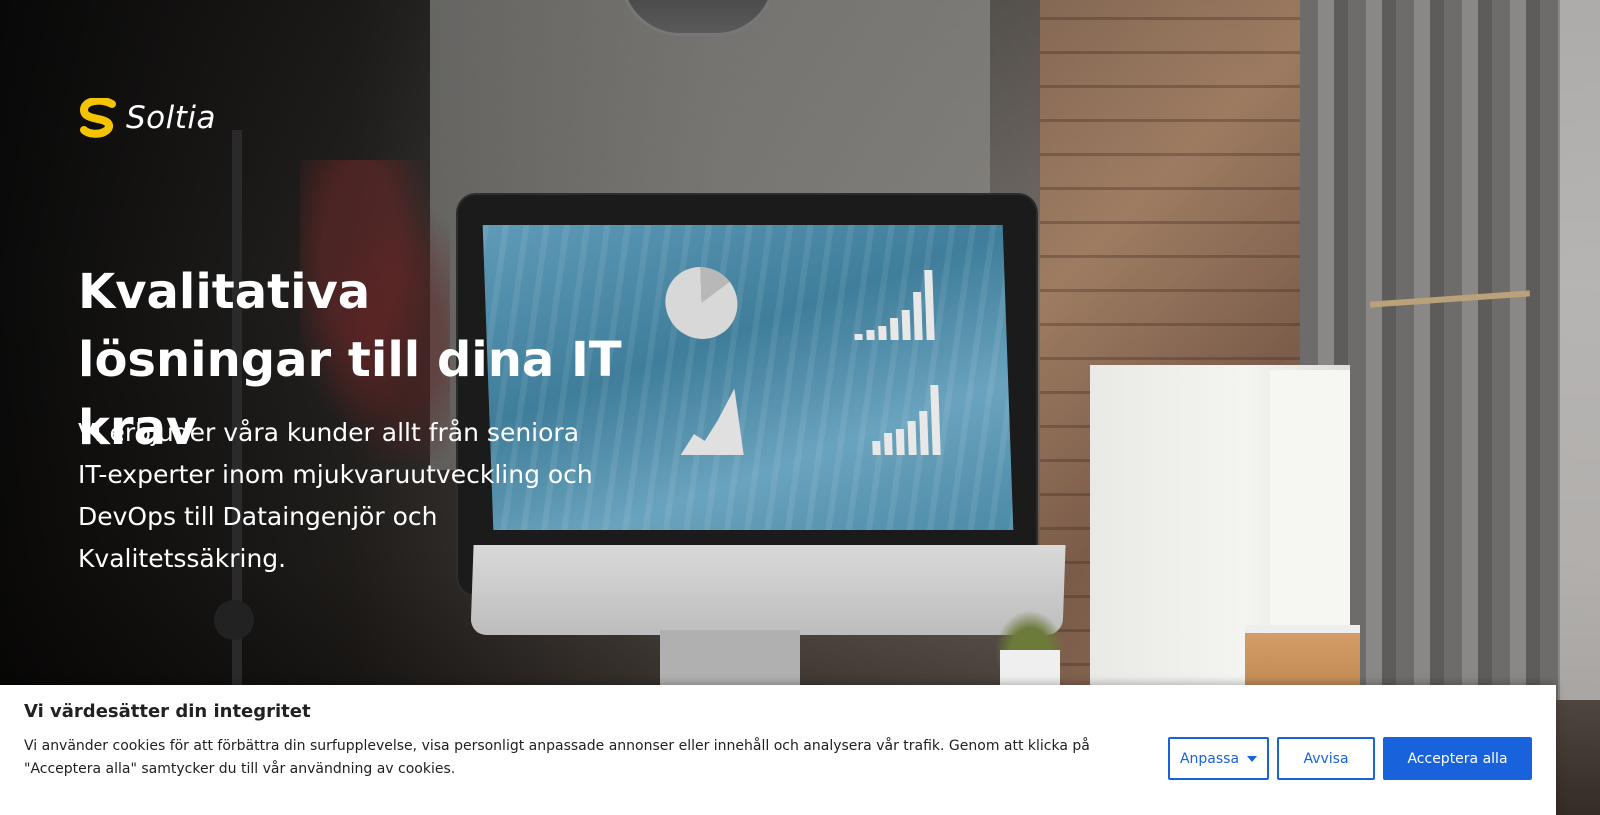 This screenshot has width=1600, height=815. I want to click on screen-area-graphic, so click(714, 420).